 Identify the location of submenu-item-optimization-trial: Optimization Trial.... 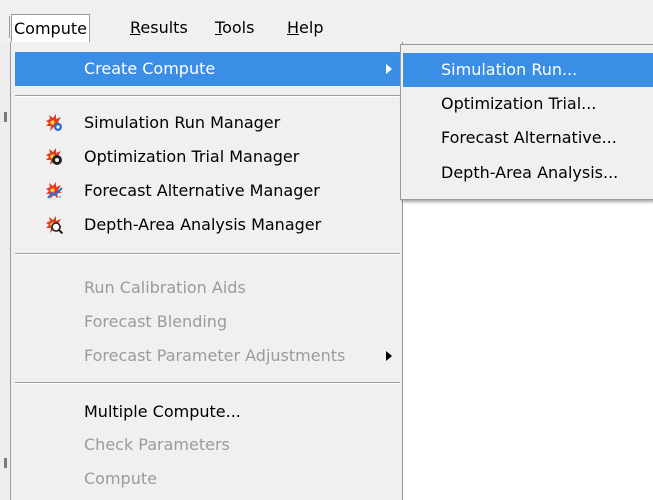
(528, 104).